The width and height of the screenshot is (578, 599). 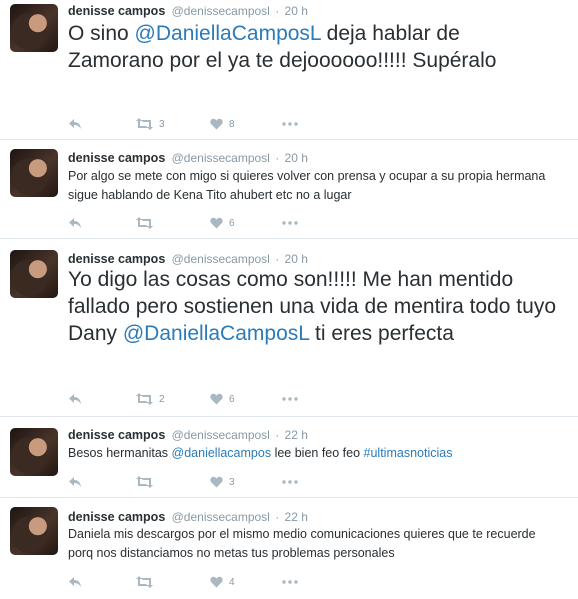 I want to click on tweet-text-segment: O sino, so click(x=101, y=33).